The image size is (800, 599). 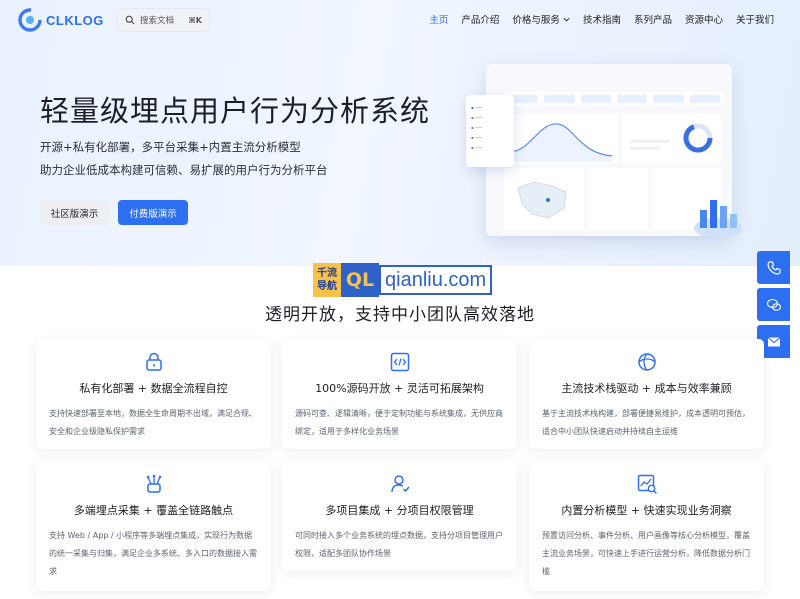 I want to click on search-icon, so click(x=130, y=20).